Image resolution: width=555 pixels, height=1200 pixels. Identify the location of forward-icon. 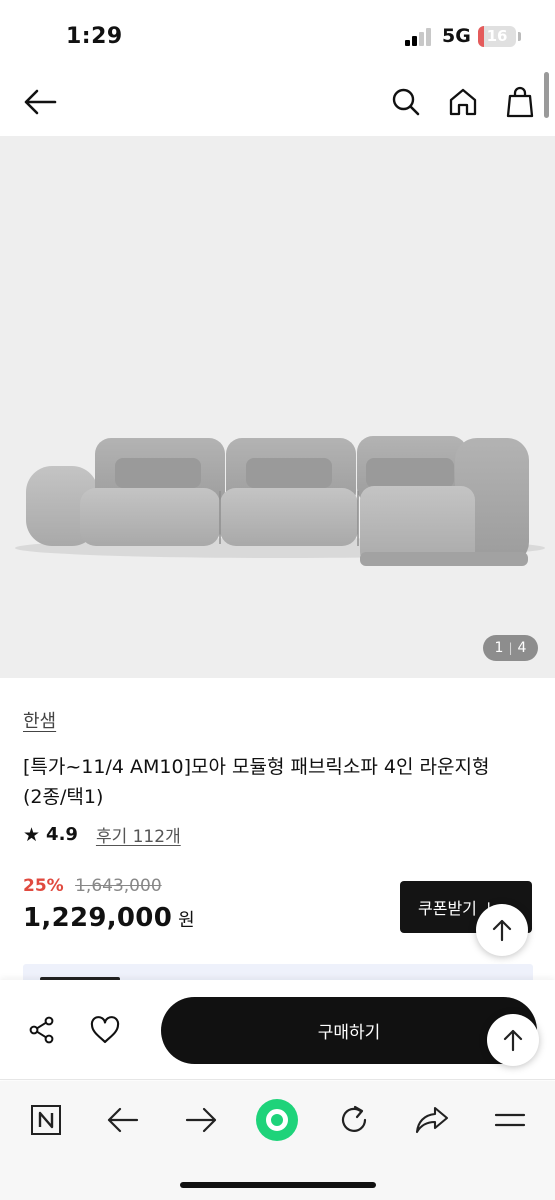
(201, 1120).